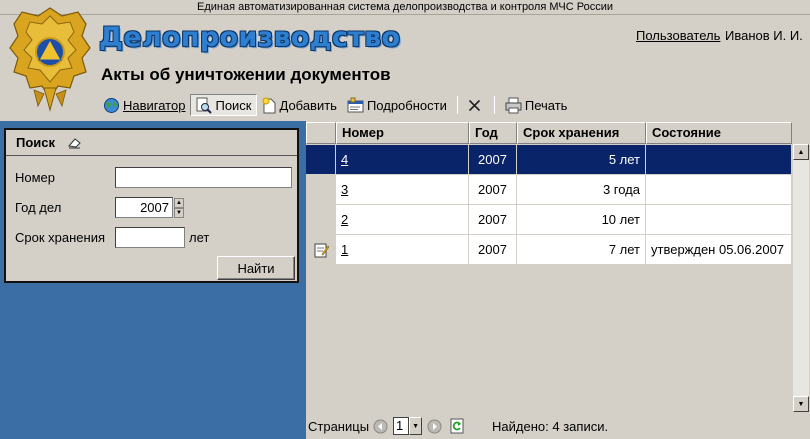 Image resolution: width=810 pixels, height=439 pixels. What do you see at coordinates (179, 212) in the screenshot?
I see `stepper-down-icon: ▼` at bounding box center [179, 212].